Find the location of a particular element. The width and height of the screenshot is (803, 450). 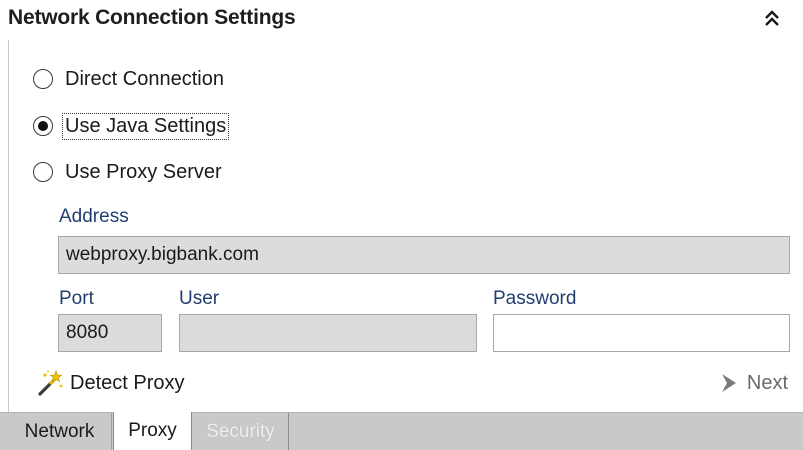

detect-proxy-button: Detect Proxy is located at coordinates (110, 383).